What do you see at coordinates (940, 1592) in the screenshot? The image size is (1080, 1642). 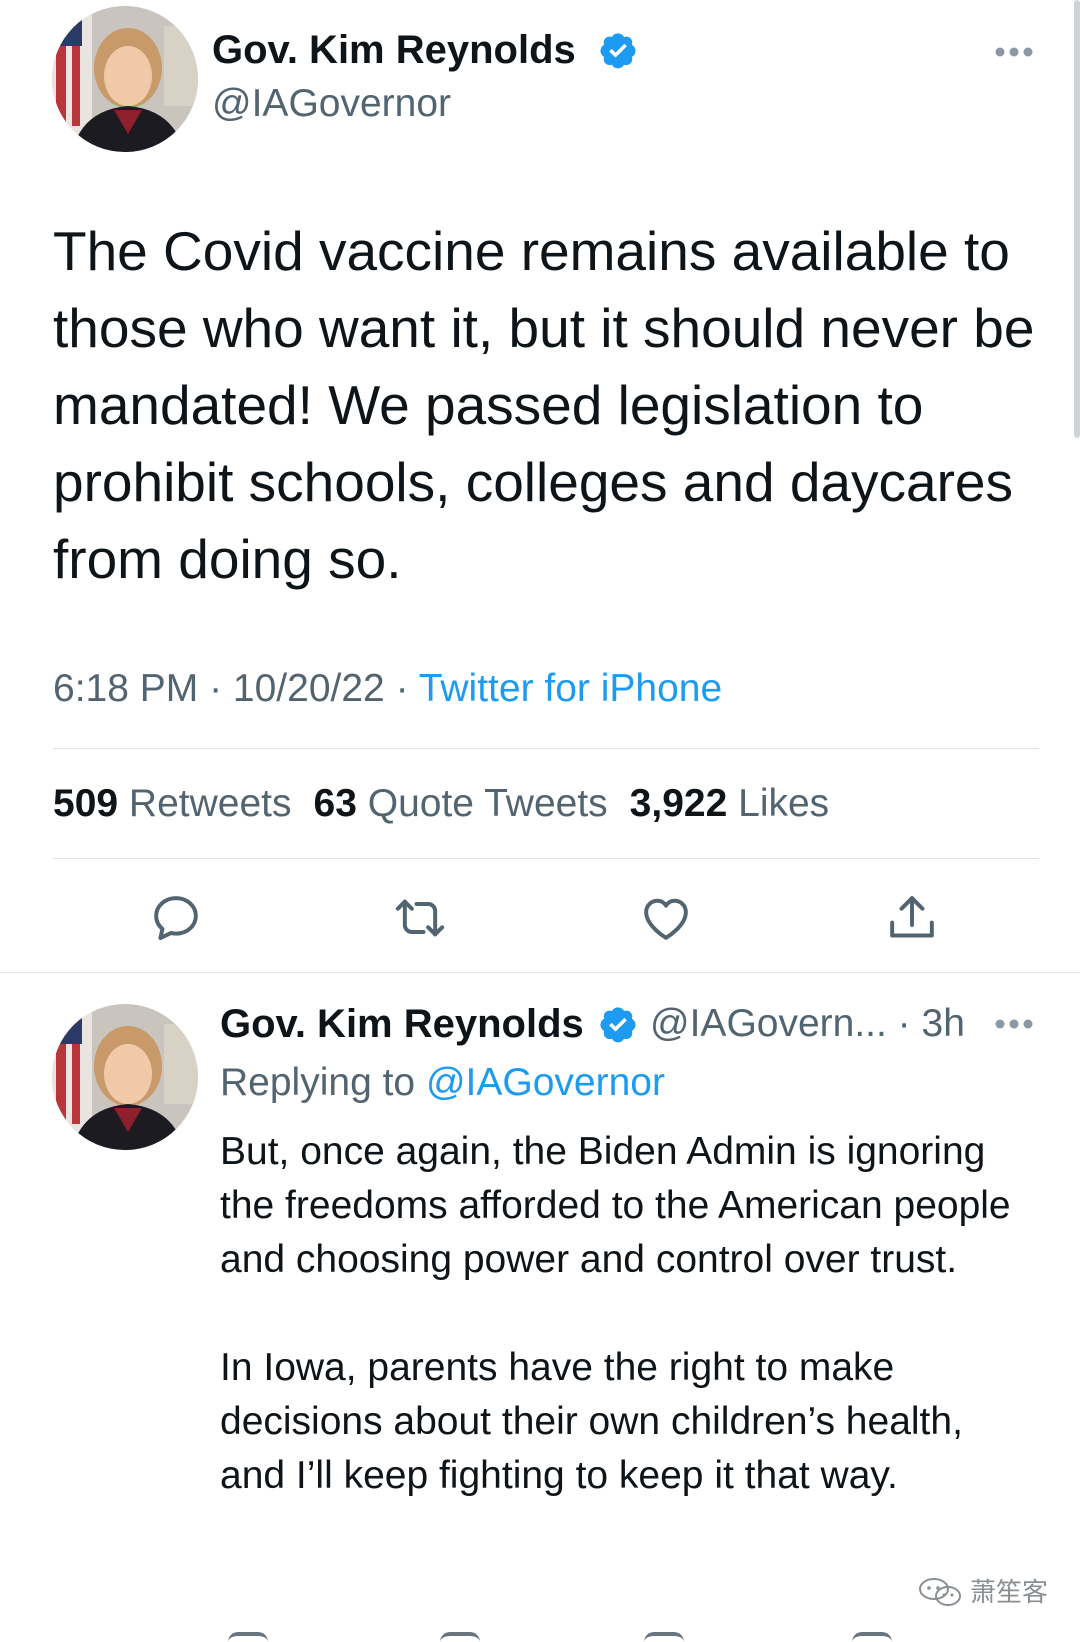 I see `wechat-icon` at bounding box center [940, 1592].